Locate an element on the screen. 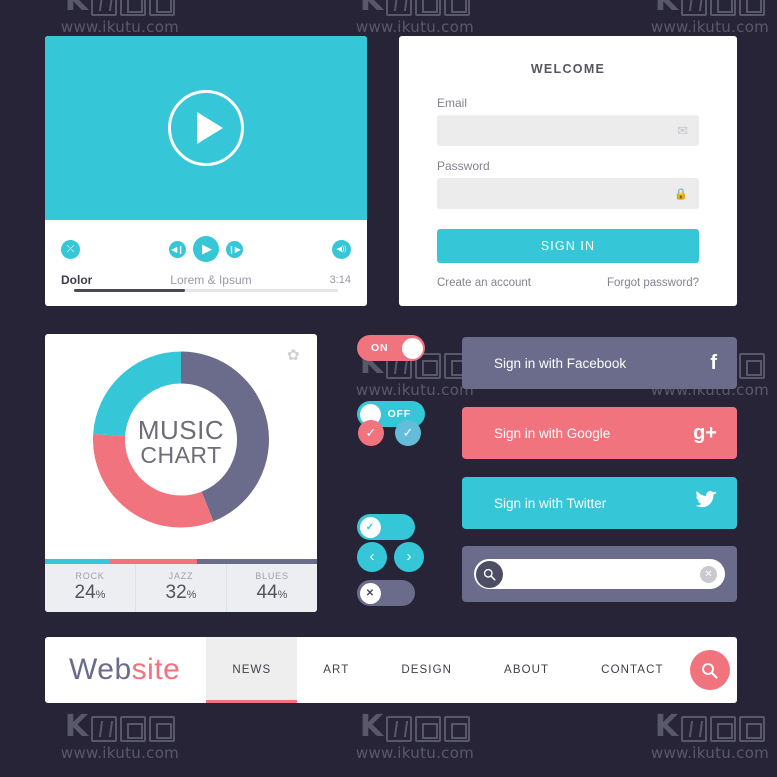 The image size is (777, 777). transport-controls: ◀❙ ▶ ❙▶ is located at coordinates (206, 249).